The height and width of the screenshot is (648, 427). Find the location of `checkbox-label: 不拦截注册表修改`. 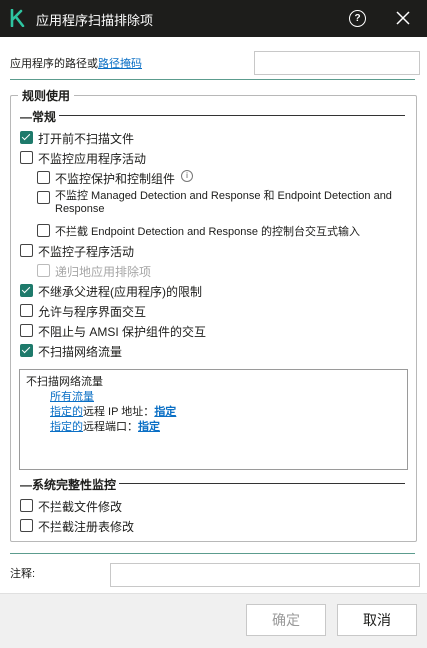

checkbox-label: 不拦截注册表修改 is located at coordinates (86, 527).